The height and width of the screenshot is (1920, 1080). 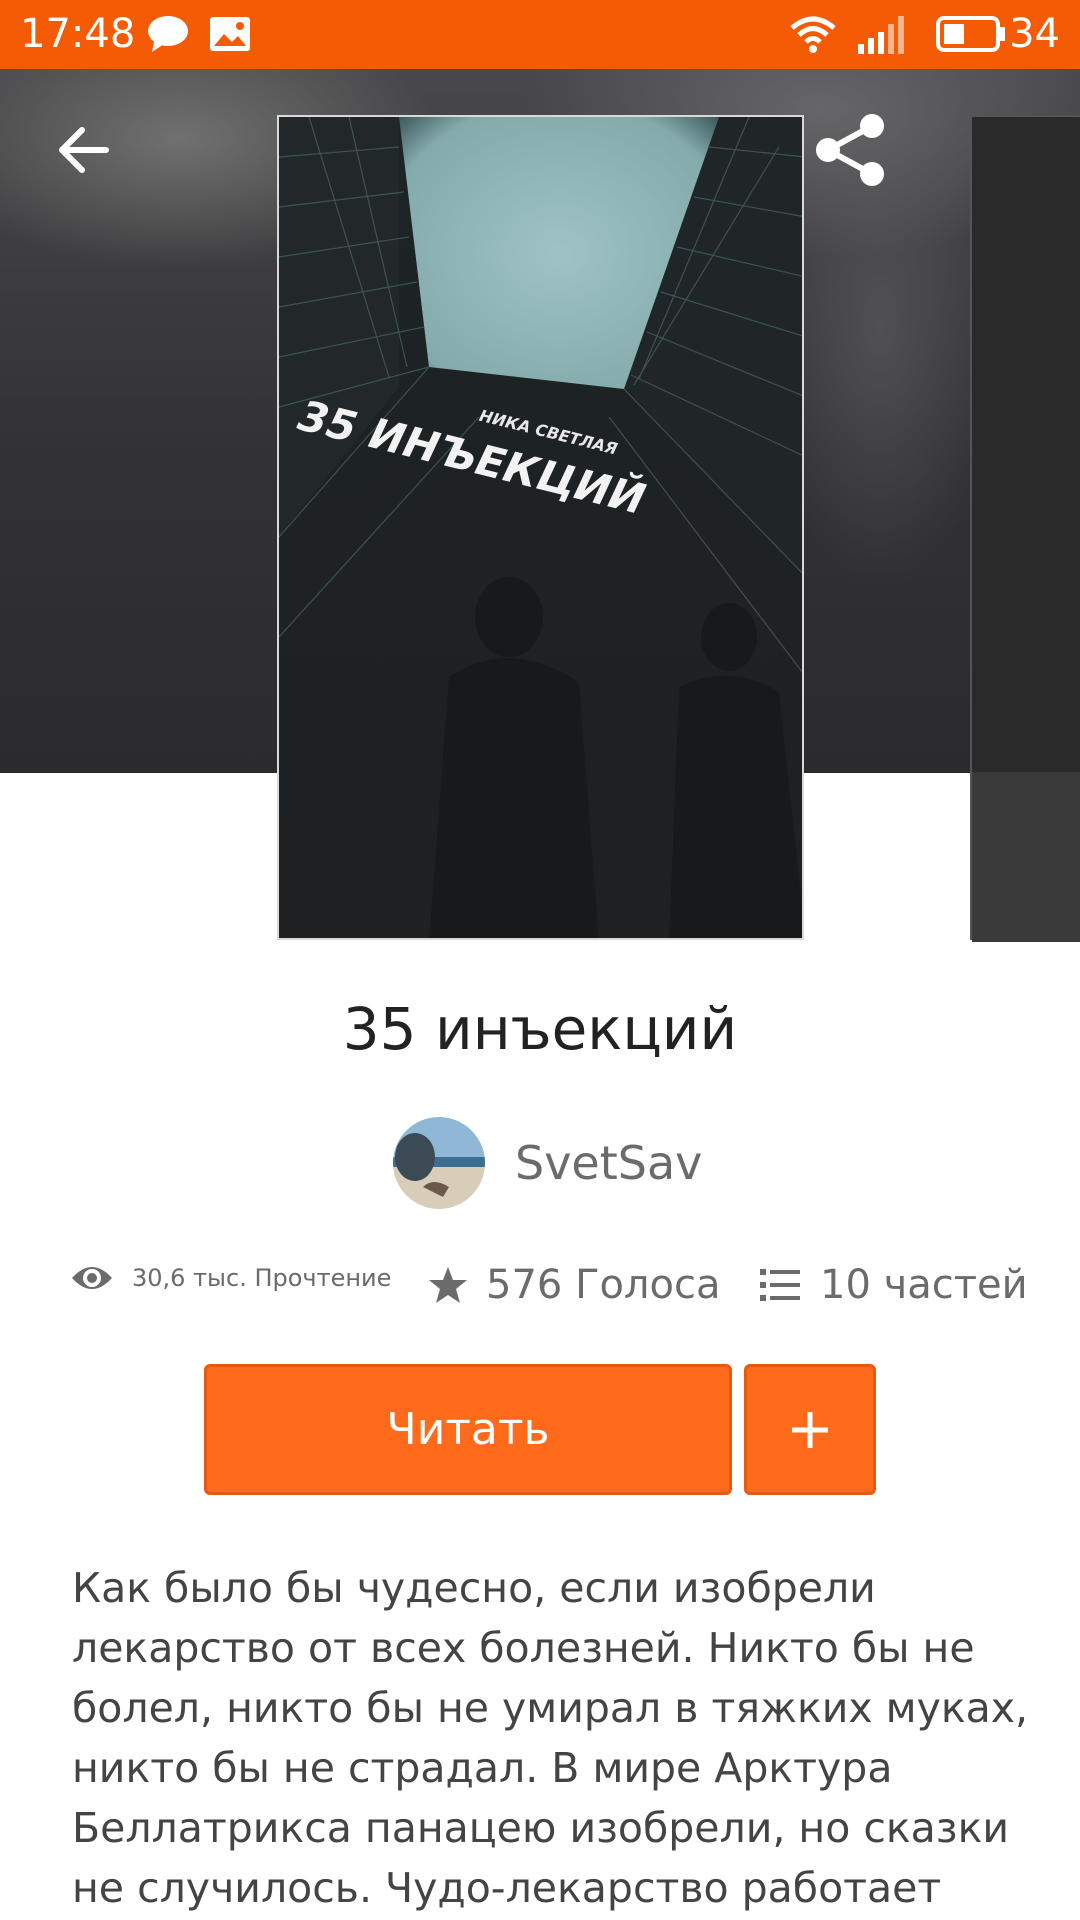 I want to click on chat-bubble-icon, so click(x=168, y=36).